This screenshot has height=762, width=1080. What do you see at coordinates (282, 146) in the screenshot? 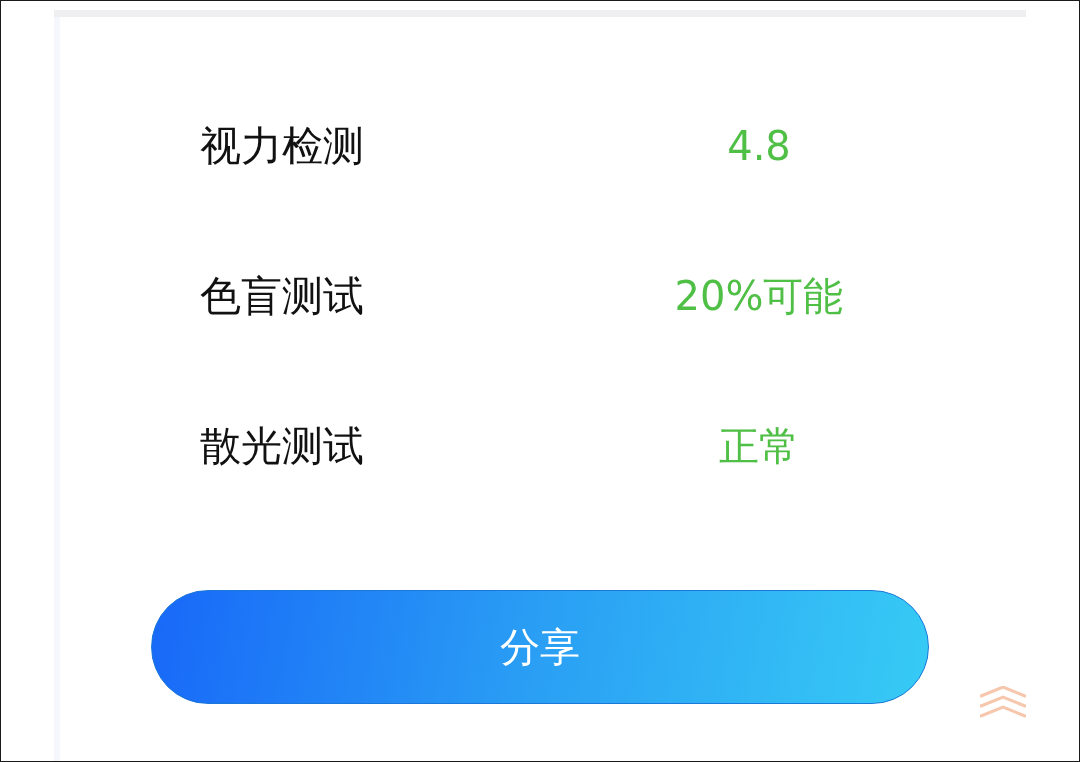
I see `result-label: 视力检测` at bounding box center [282, 146].